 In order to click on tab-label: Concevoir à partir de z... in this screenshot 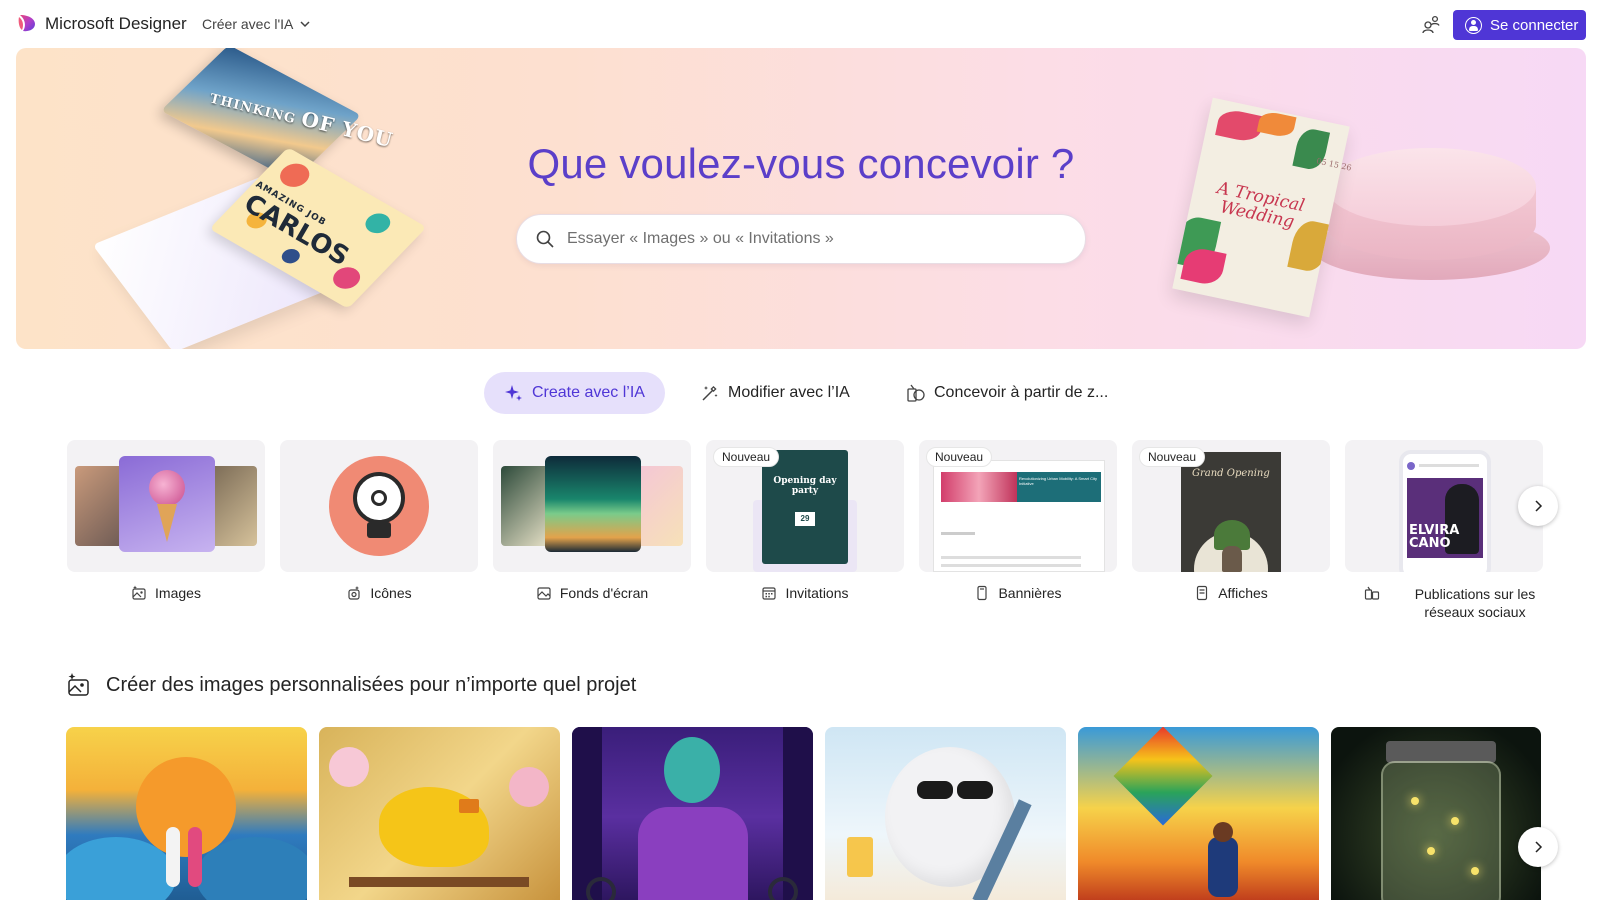, I will do `click(1021, 392)`.